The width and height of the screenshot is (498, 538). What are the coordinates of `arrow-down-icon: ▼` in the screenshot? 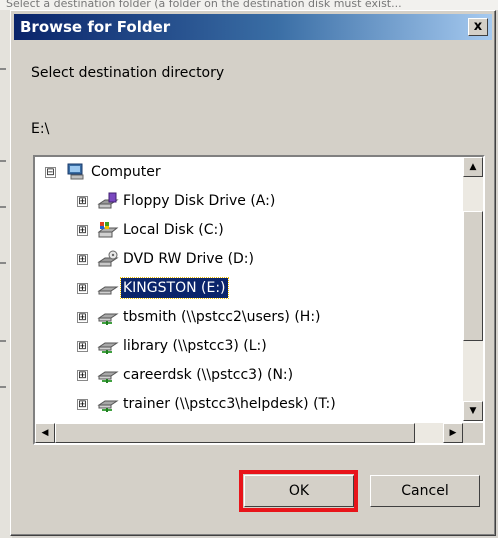 It's located at (473, 411).